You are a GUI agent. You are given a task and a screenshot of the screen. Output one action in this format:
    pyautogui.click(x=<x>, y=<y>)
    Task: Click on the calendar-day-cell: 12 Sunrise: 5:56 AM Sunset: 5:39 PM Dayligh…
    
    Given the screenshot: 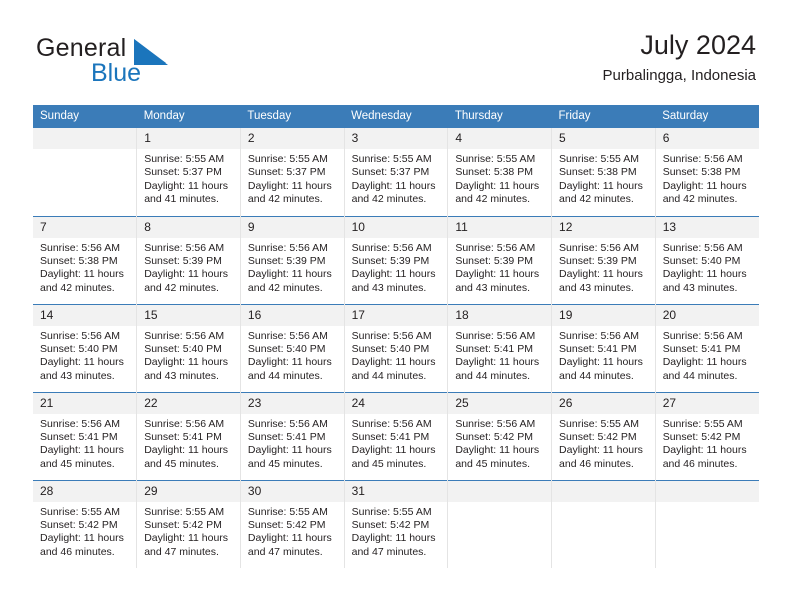 What is the action you would take?
    pyautogui.click(x=603, y=259)
    